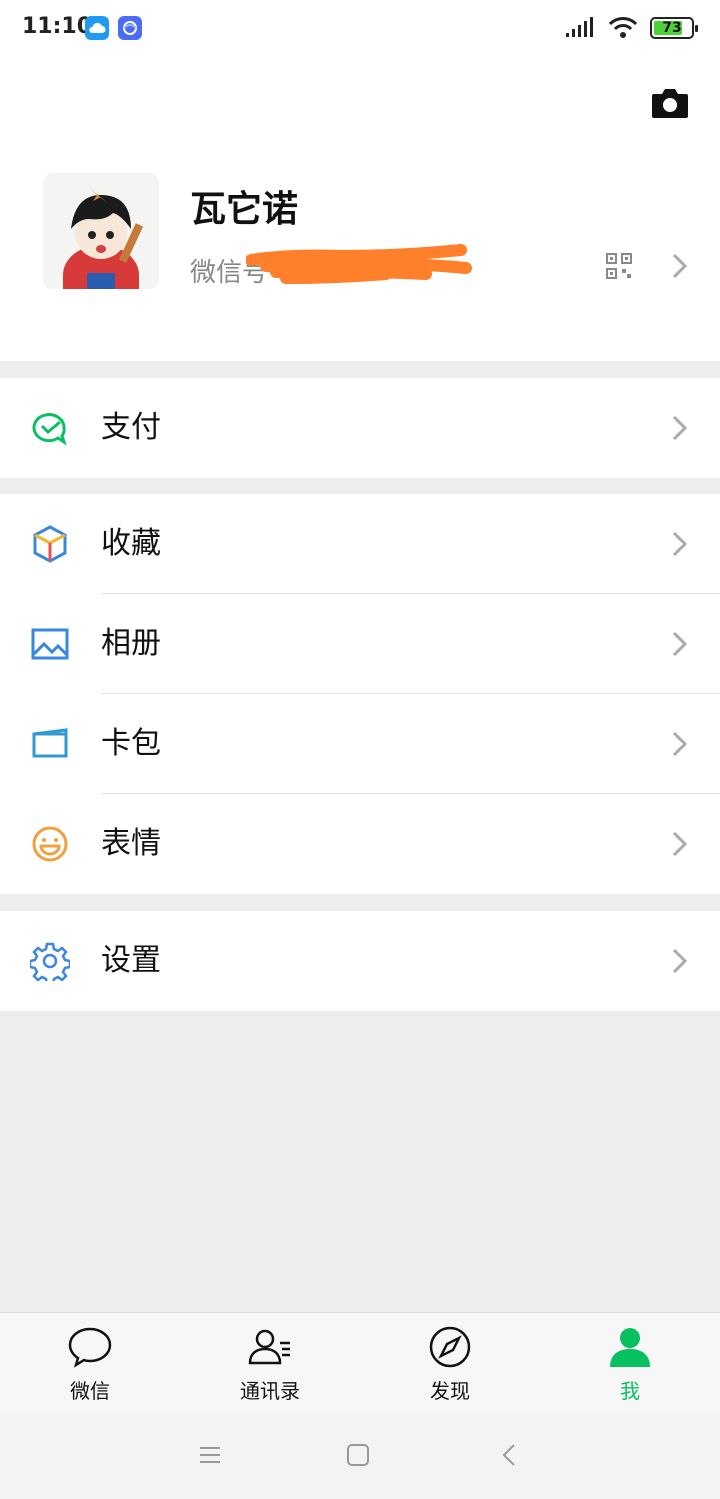  What do you see at coordinates (50, 743) in the screenshot?
I see `card-wallet-icon` at bounding box center [50, 743].